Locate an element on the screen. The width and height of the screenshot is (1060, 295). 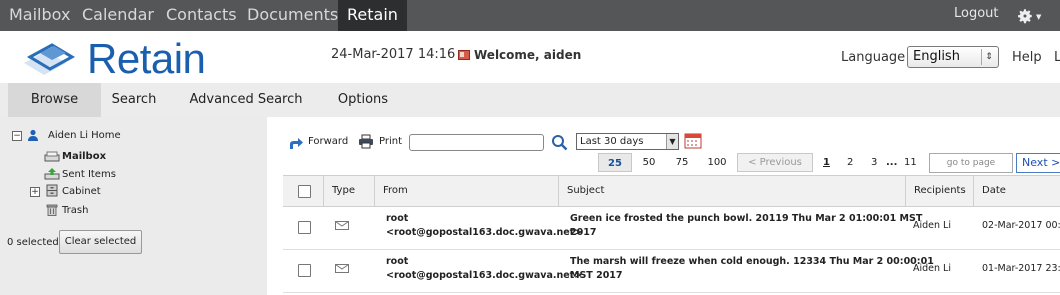
column-header-from: From is located at coordinates (466, 191).